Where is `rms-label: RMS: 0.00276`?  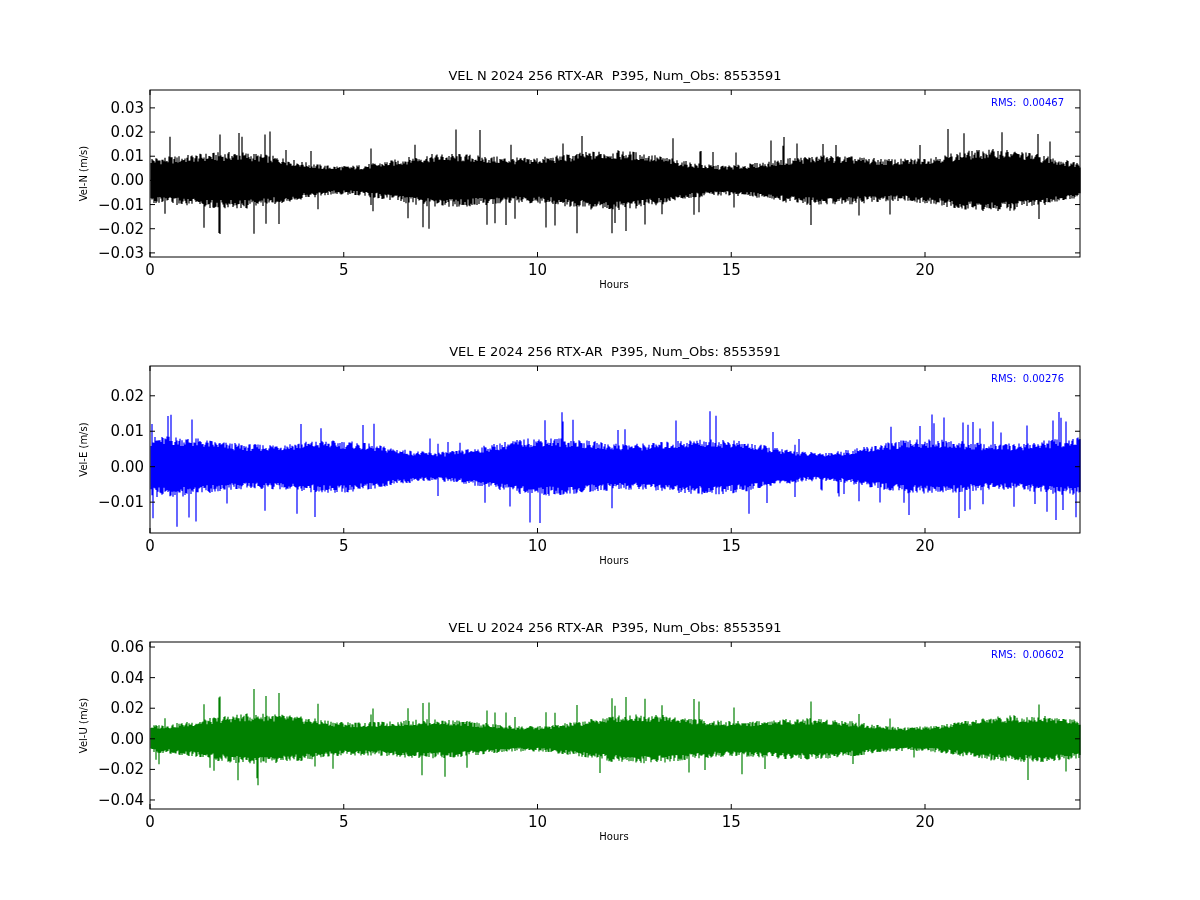
rms-label: RMS: 0.00276 is located at coordinates (1027, 378).